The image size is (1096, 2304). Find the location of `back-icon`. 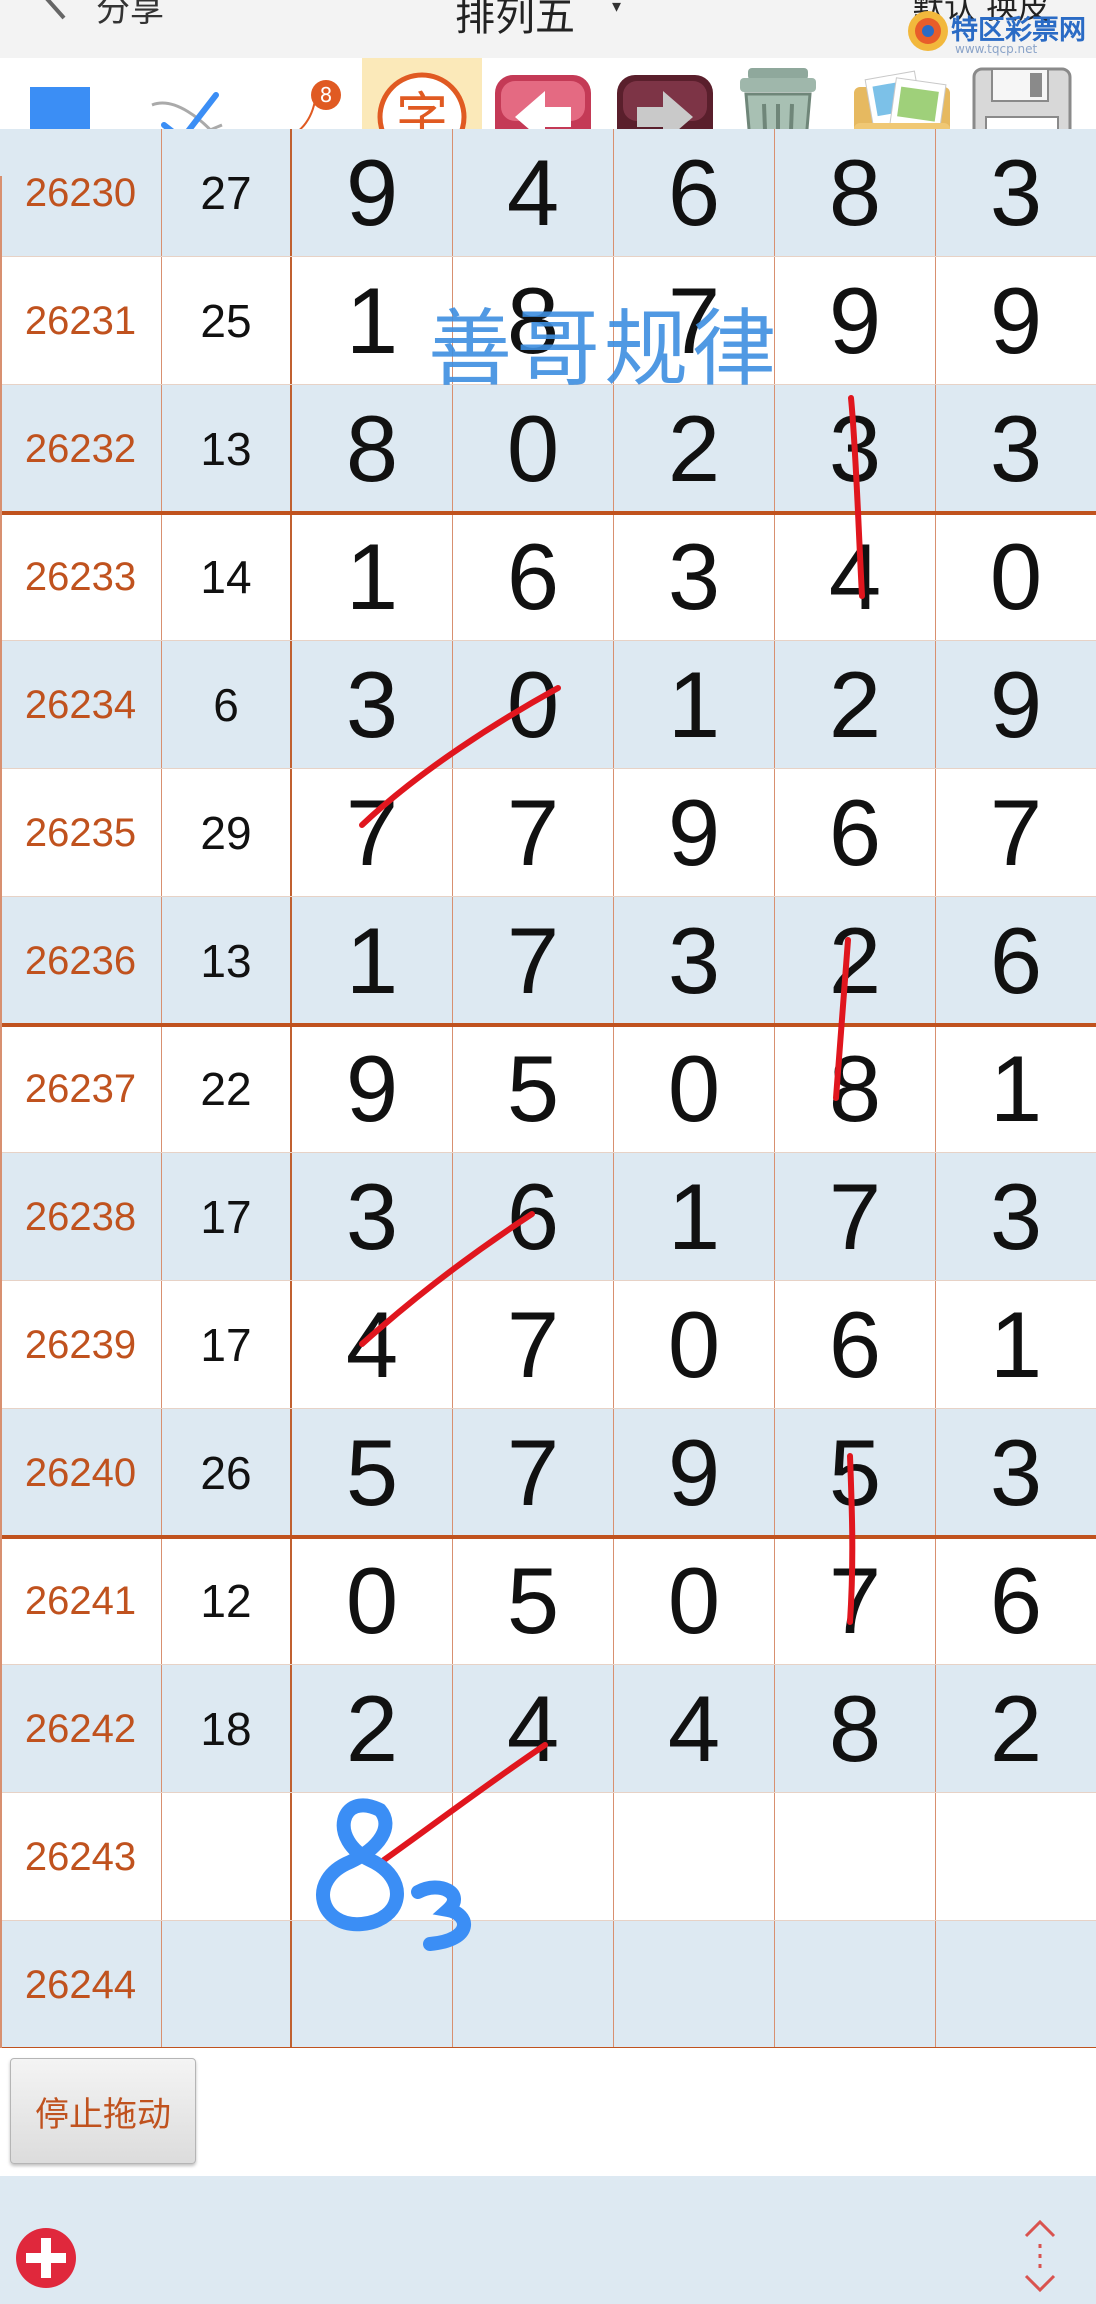

back-icon is located at coordinates (56, 11).